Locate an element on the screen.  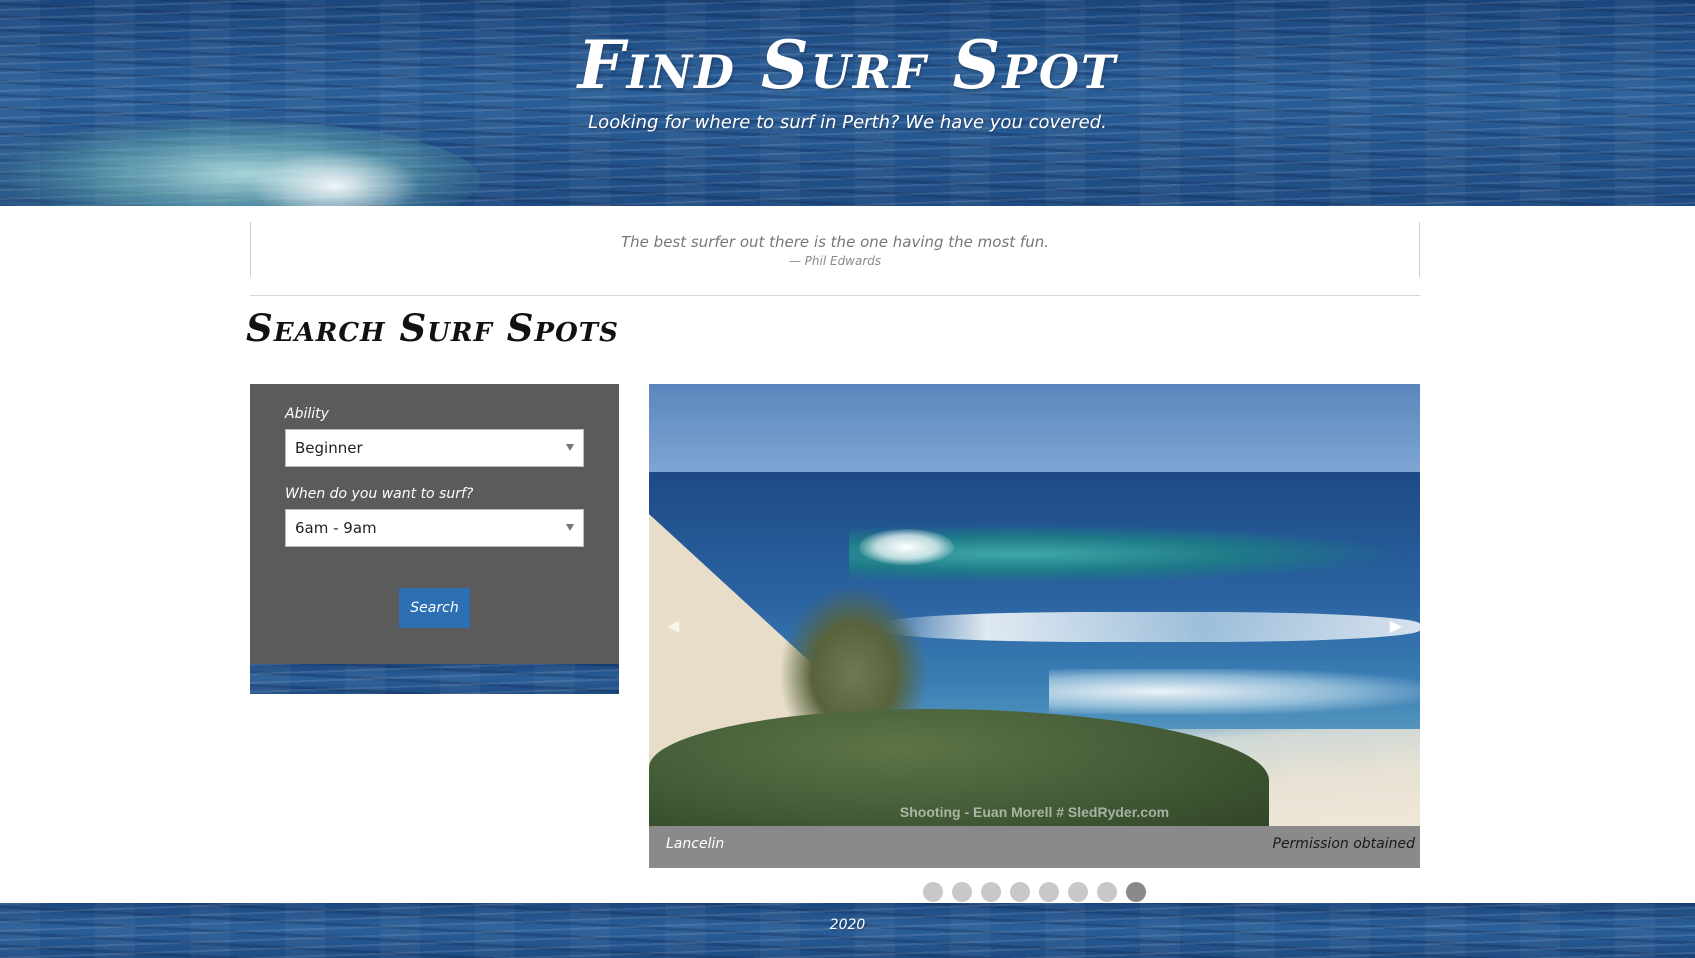
ability-label: Ability is located at coordinates (307, 414).